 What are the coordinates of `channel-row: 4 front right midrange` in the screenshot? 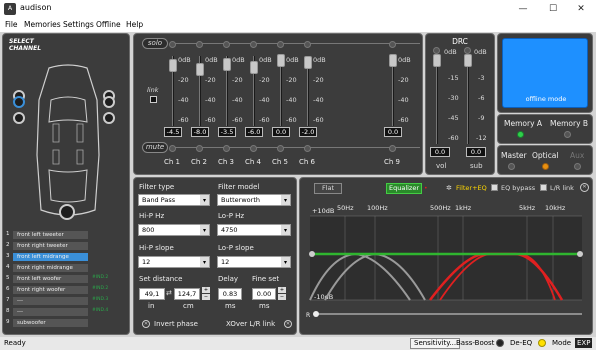 It's located at (68, 268).